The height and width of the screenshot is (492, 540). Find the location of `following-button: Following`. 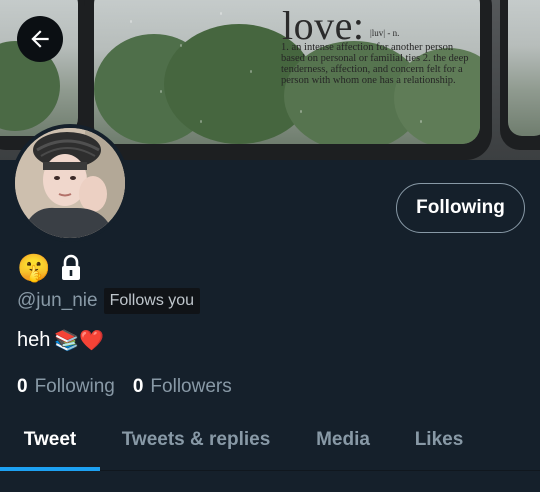

following-button: Following is located at coordinates (460, 208).